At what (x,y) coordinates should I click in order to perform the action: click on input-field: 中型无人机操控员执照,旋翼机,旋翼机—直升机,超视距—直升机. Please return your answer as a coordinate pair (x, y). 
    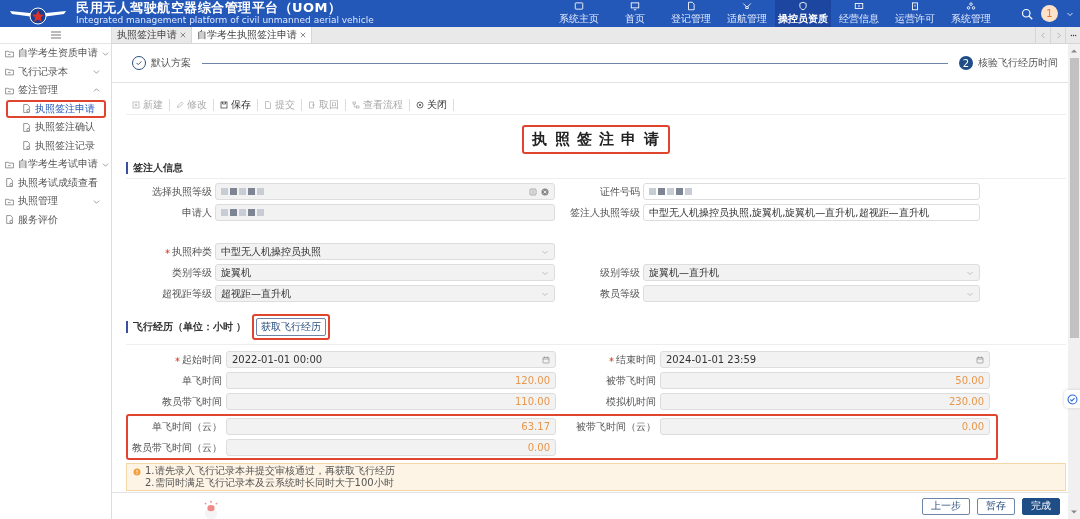
    Looking at the image, I should click on (811, 212).